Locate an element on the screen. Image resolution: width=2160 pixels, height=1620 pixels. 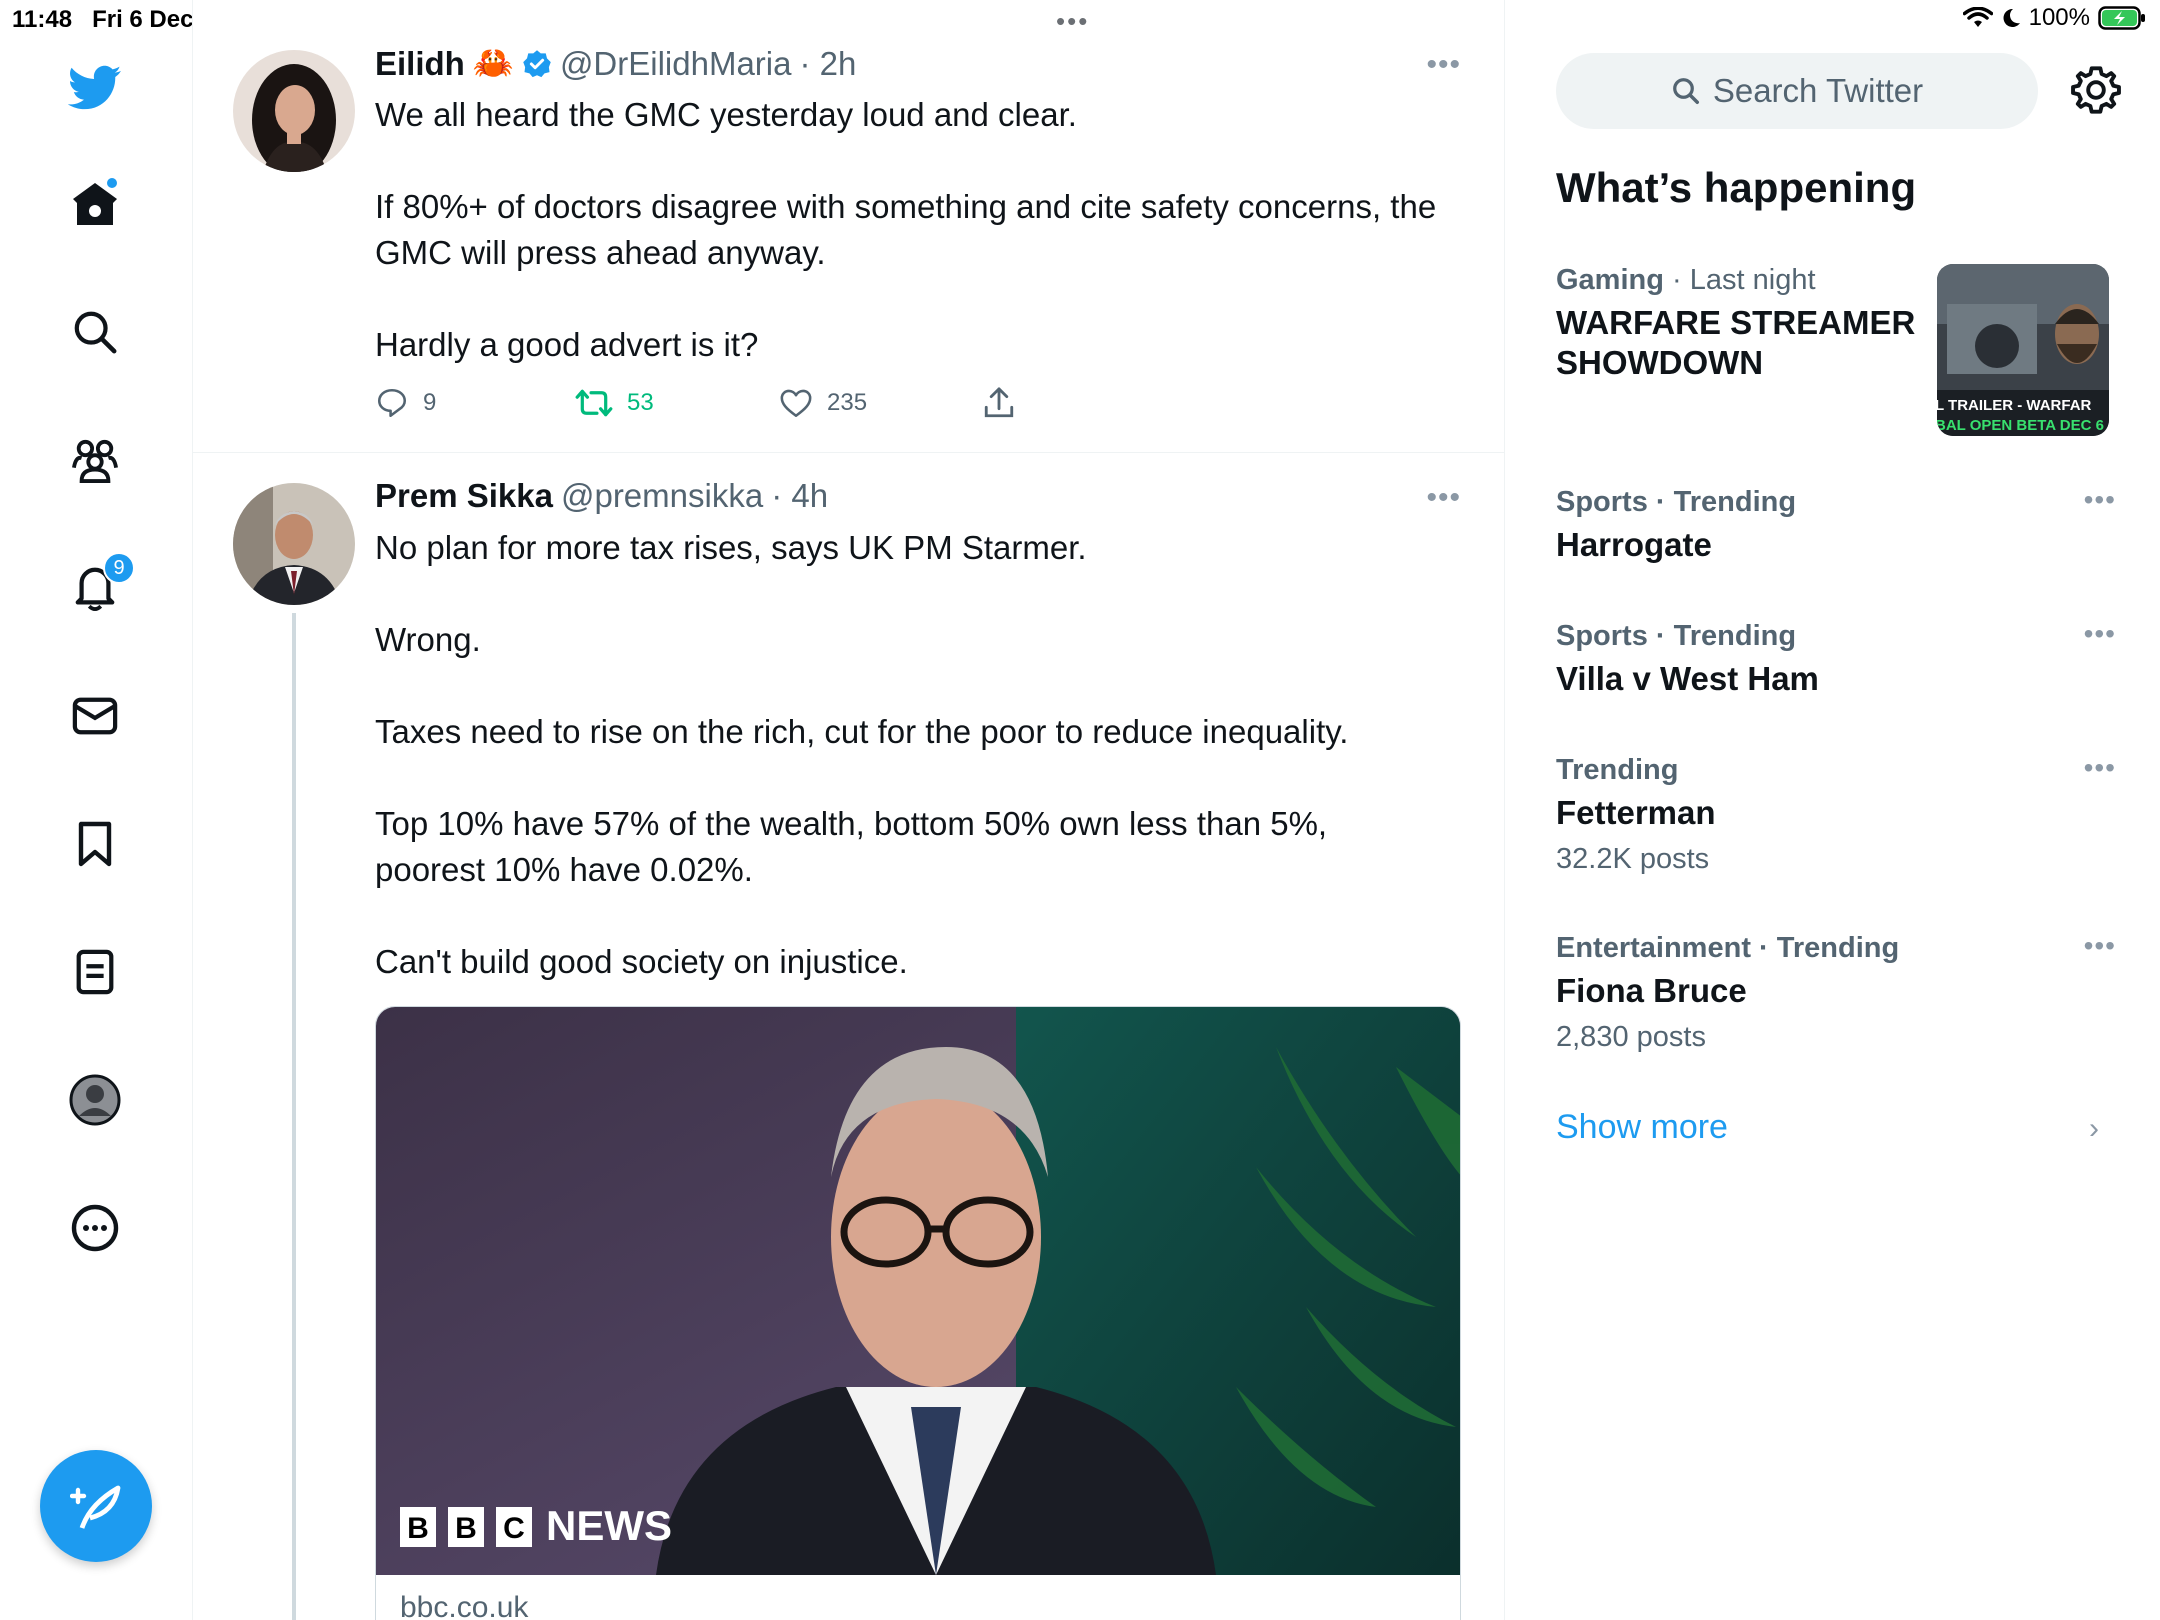
svg-text: NEWS is located at coordinates (609, 1525).